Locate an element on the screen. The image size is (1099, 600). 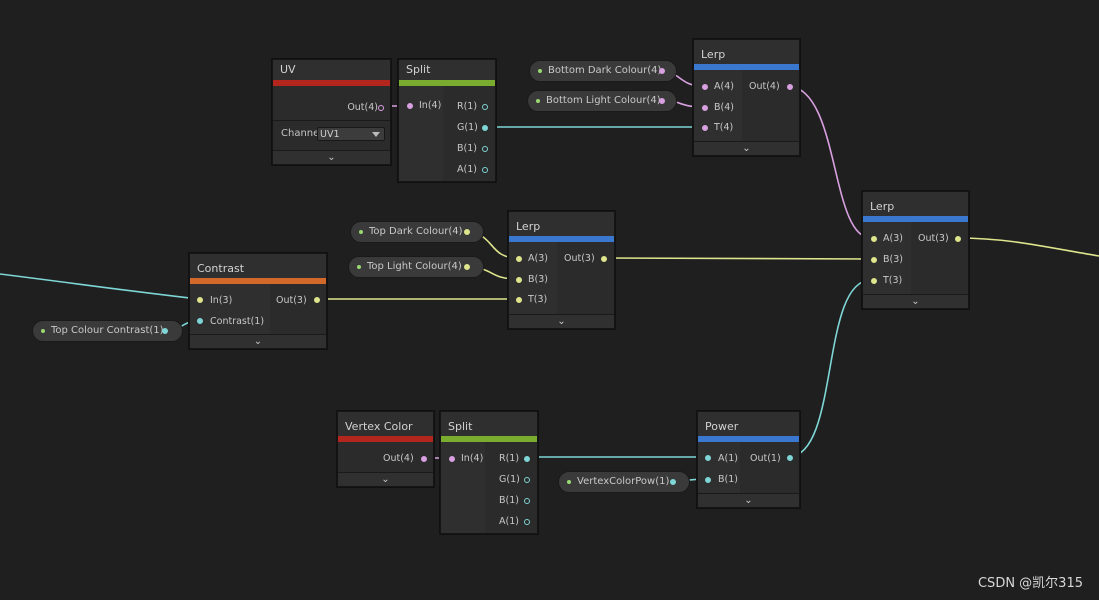
power-b-dot is located at coordinates (708, 480).